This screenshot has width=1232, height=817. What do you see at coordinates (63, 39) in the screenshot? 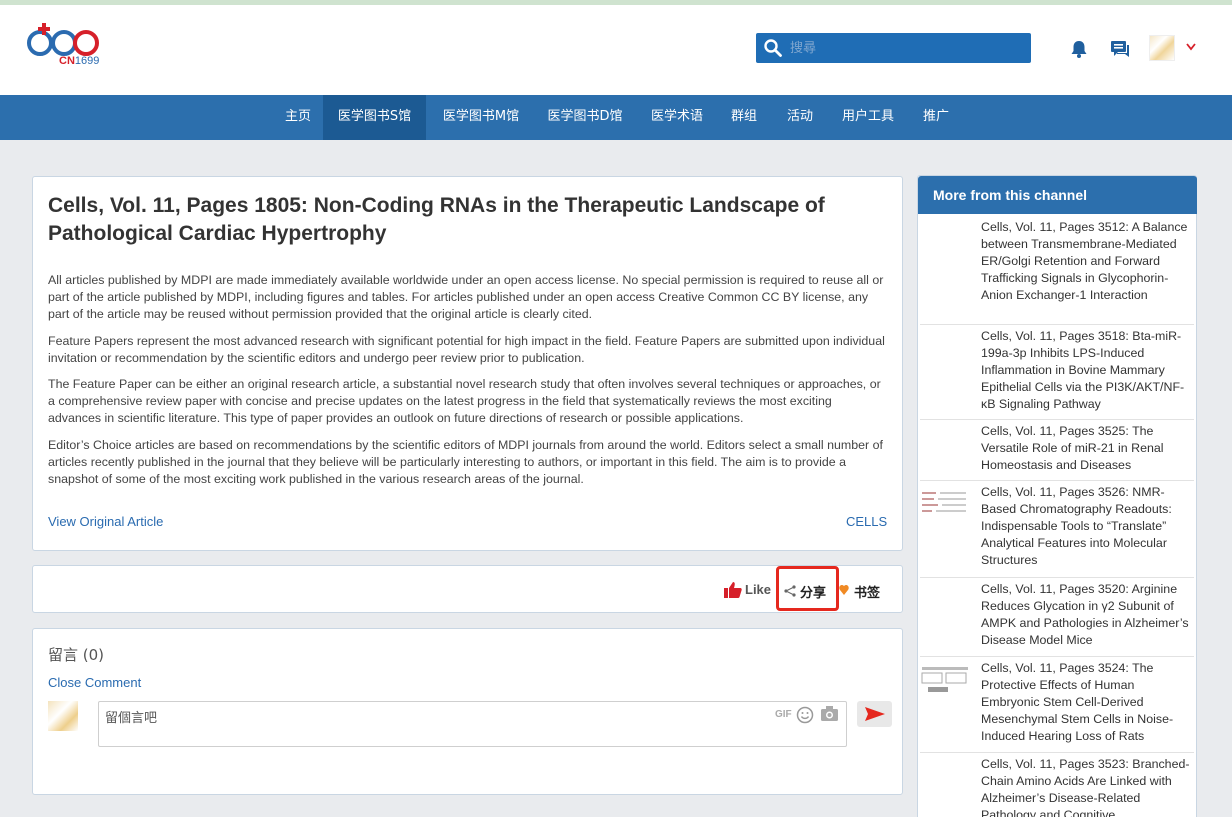
I see `logo-icon` at bounding box center [63, 39].